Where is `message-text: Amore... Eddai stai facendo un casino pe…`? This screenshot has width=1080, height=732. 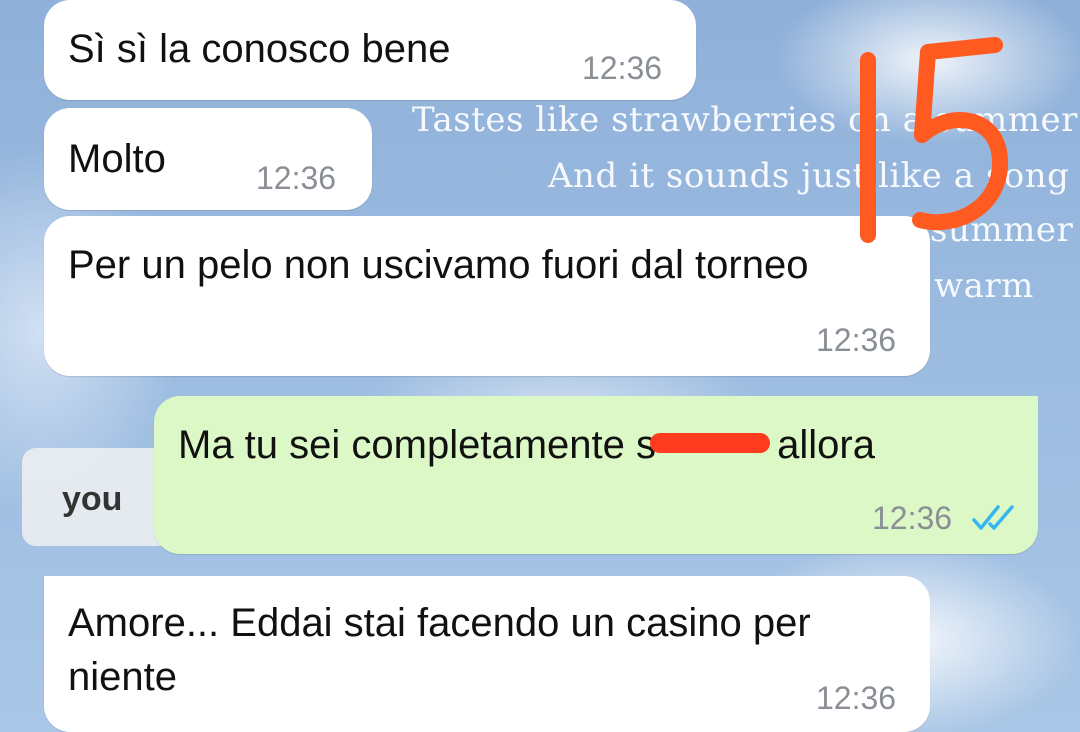
message-text: Amore... Eddai stai facendo un casino pe… is located at coordinates (439, 650).